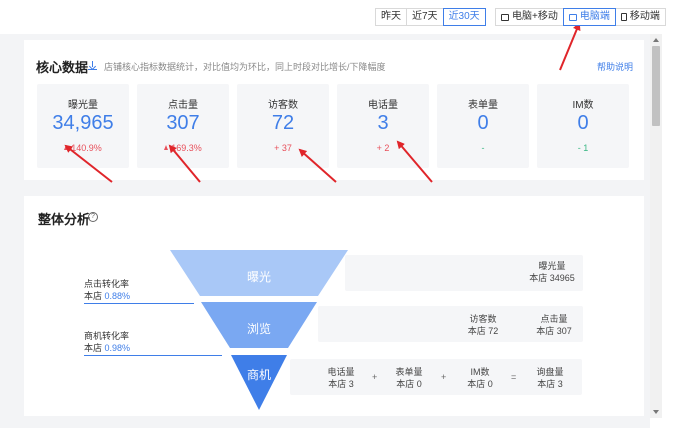  Describe the element at coordinates (107, 336) in the screenshot. I see `lead-conversion-name: 商机转化率` at that location.